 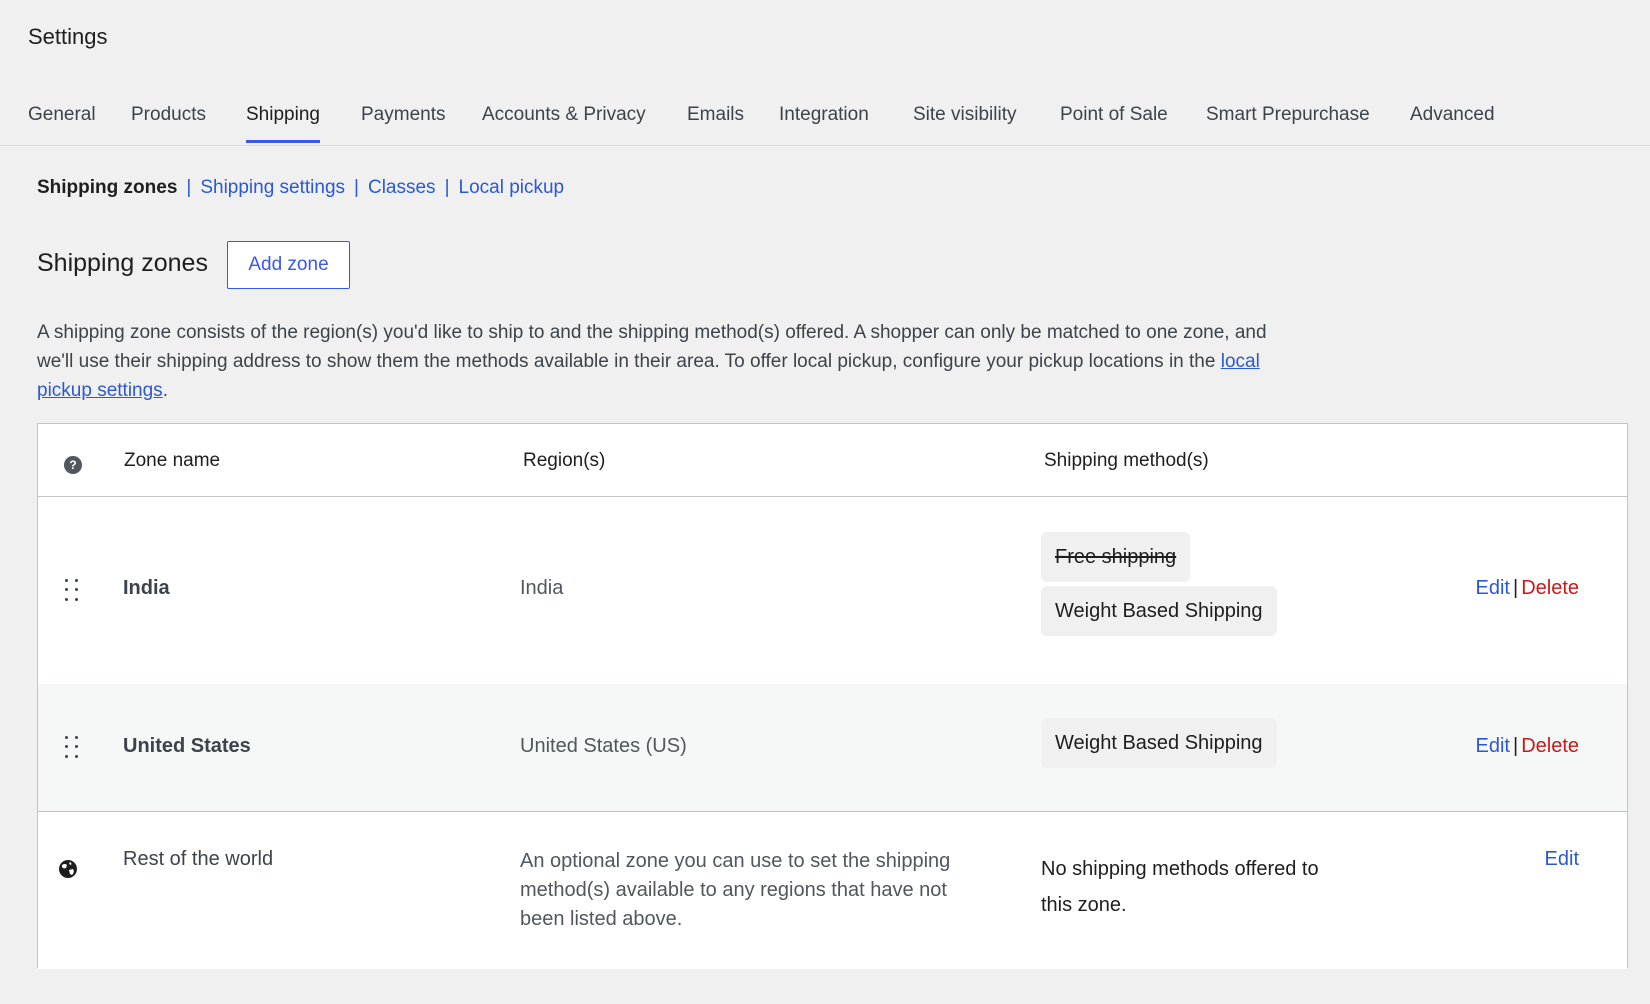 What do you see at coordinates (283, 123) in the screenshot?
I see `tab-shipping: Shipping` at bounding box center [283, 123].